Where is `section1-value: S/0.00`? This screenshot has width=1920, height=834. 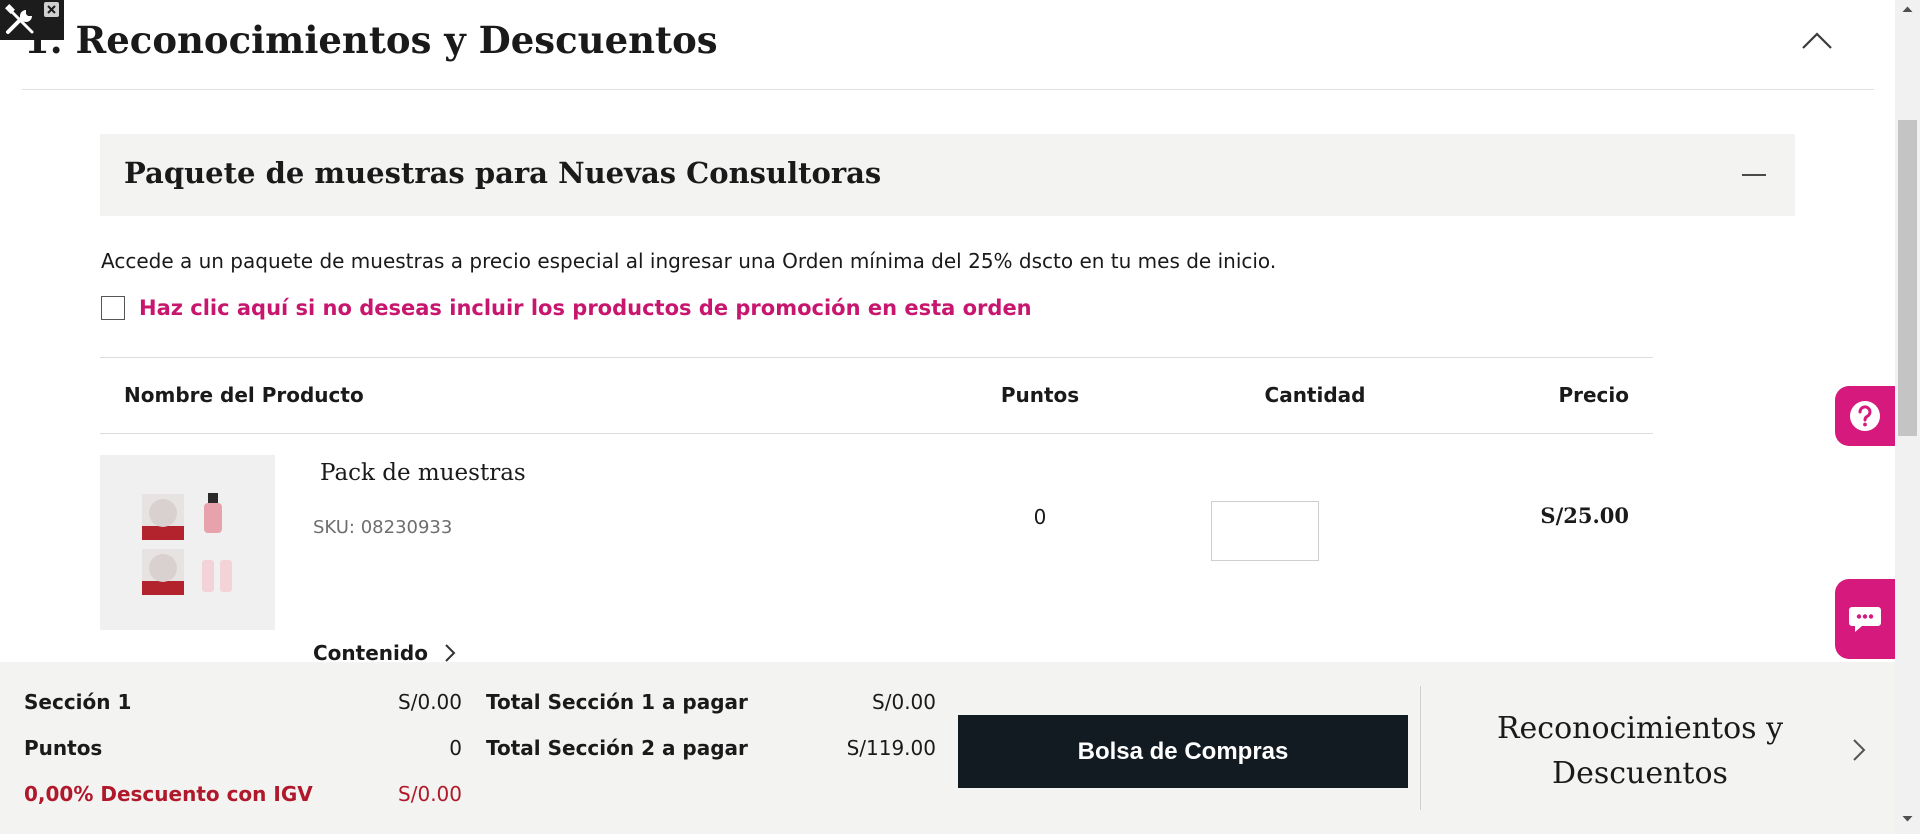 section1-value: S/0.00 is located at coordinates (430, 702).